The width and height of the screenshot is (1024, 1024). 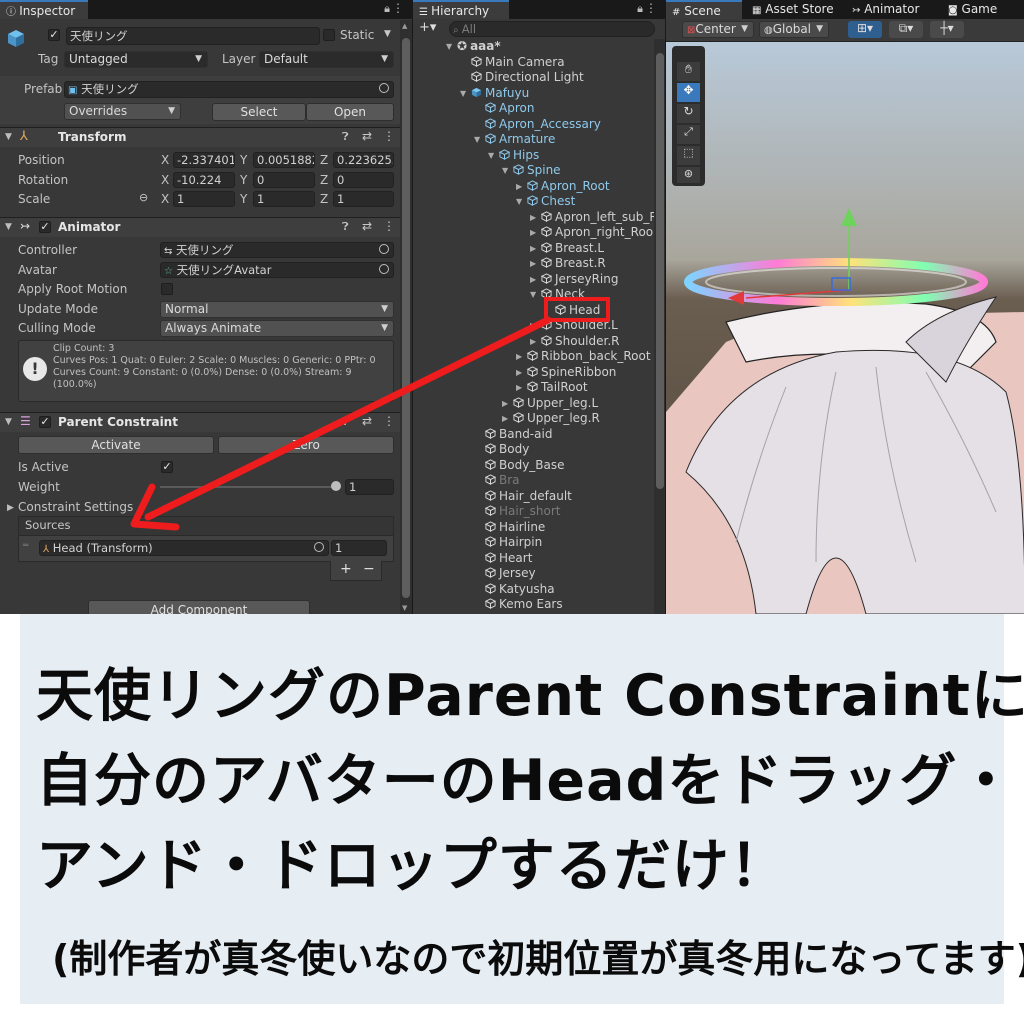 I want to click on hierarchy-item: ▶ Shoulder.L, so click(x=574, y=325).